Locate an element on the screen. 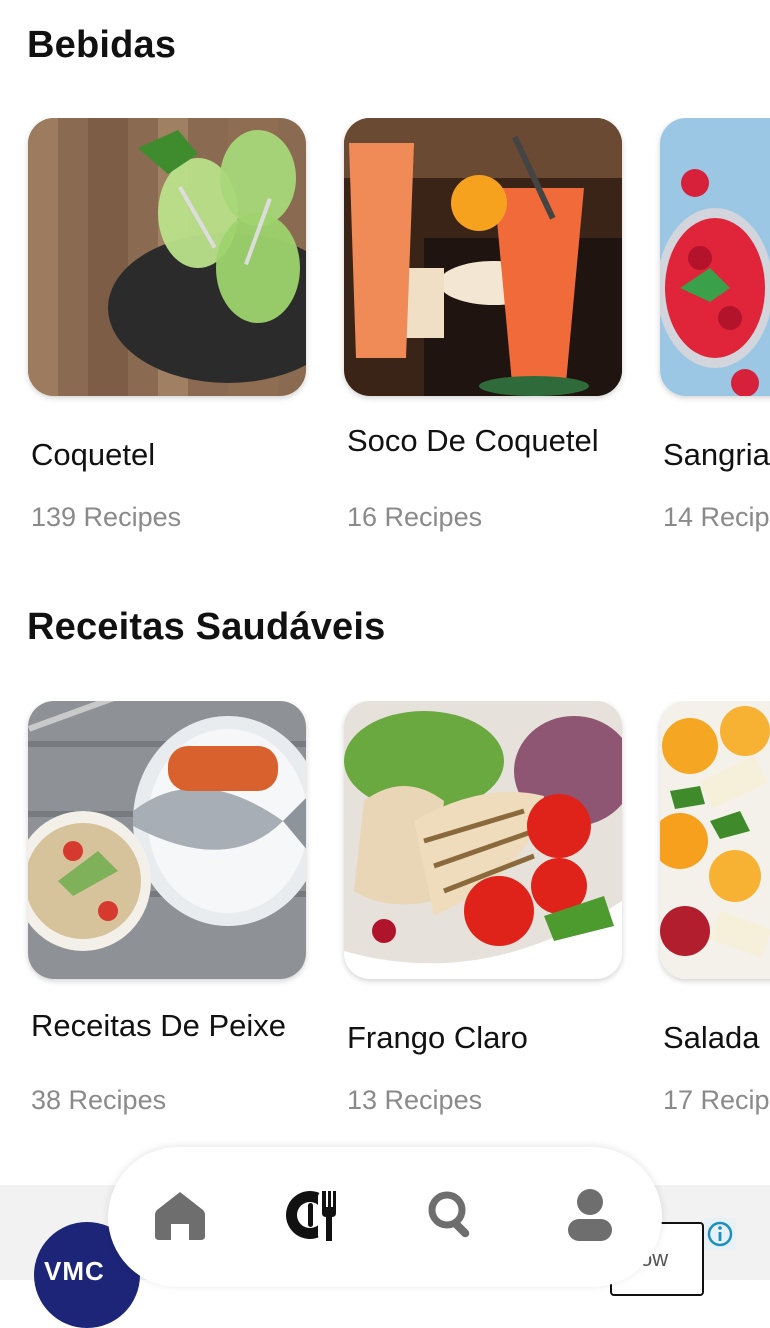 The image size is (770, 1328). category-card-salada: Salada 17 Recipes is located at coordinates (715, 908).